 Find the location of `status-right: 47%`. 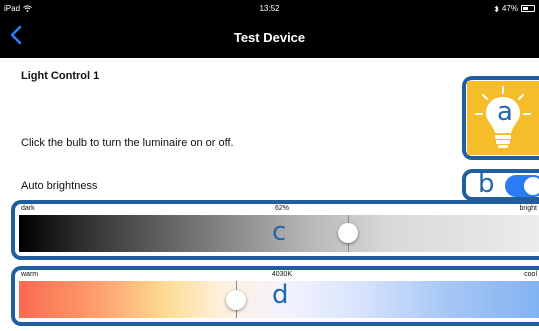

status-right: 47% is located at coordinates (514, 8).